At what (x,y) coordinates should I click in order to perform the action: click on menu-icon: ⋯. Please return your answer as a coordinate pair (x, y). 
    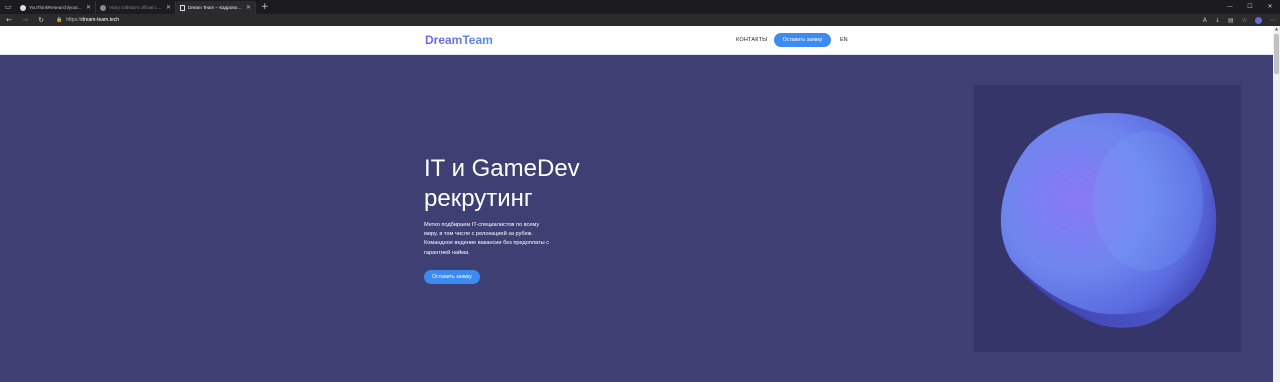
    Looking at the image, I should click on (1273, 20).